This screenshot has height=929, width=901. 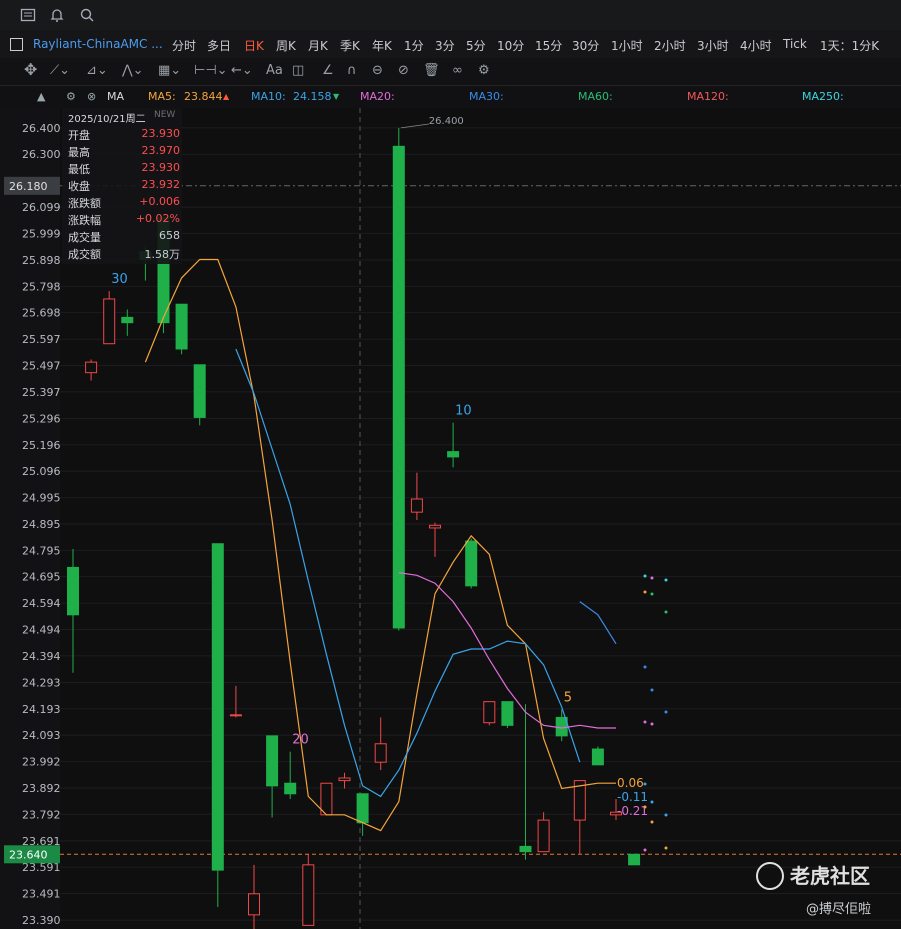 What do you see at coordinates (382, 45) in the screenshot?
I see `tab-yearly: 年K` at bounding box center [382, 45].